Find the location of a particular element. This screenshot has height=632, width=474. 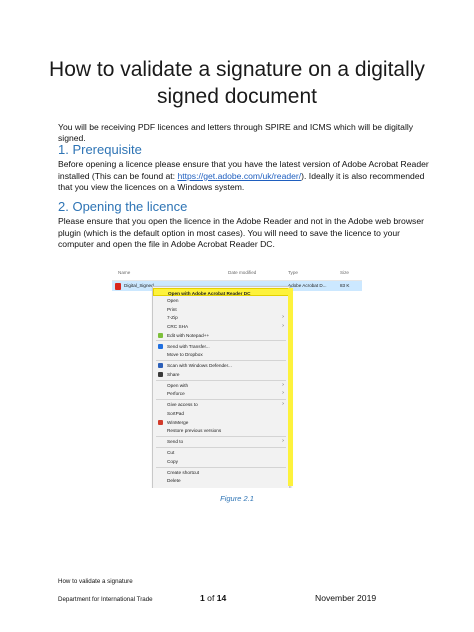

context-menu-item-label: Perforce is located at coordinates (176, 394).